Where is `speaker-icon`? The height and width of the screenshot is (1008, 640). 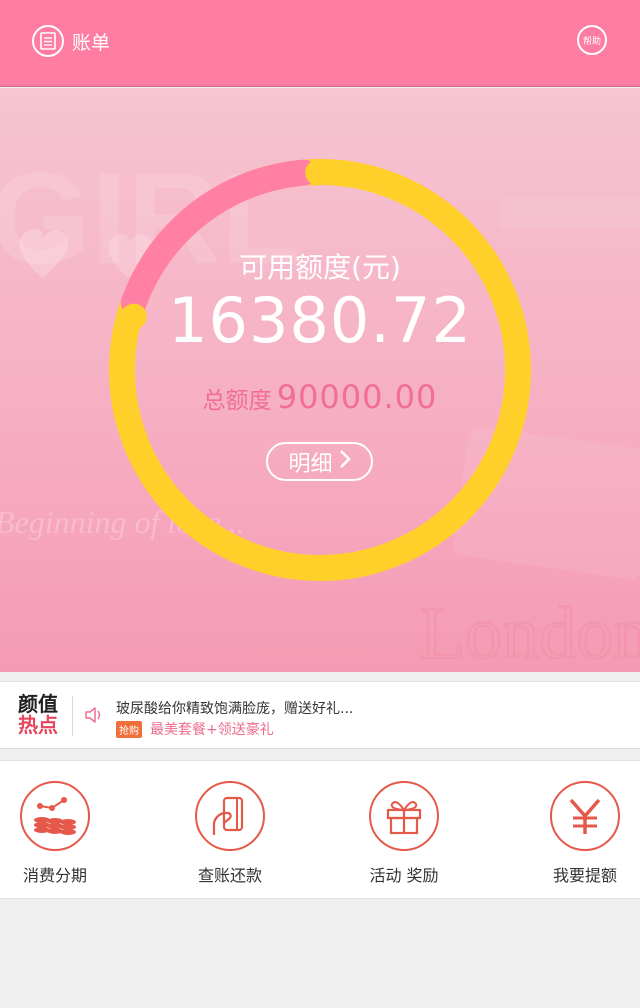
speaker-icon is located at coordinates (94, 717).